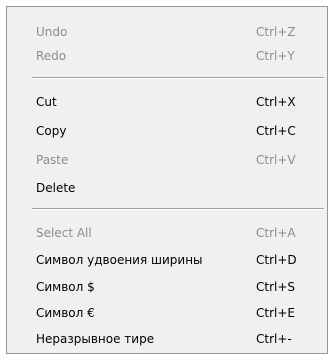 This screenshot has height=356, width=334. I want to click on menu-item-label: Delete, so click(56, 188).